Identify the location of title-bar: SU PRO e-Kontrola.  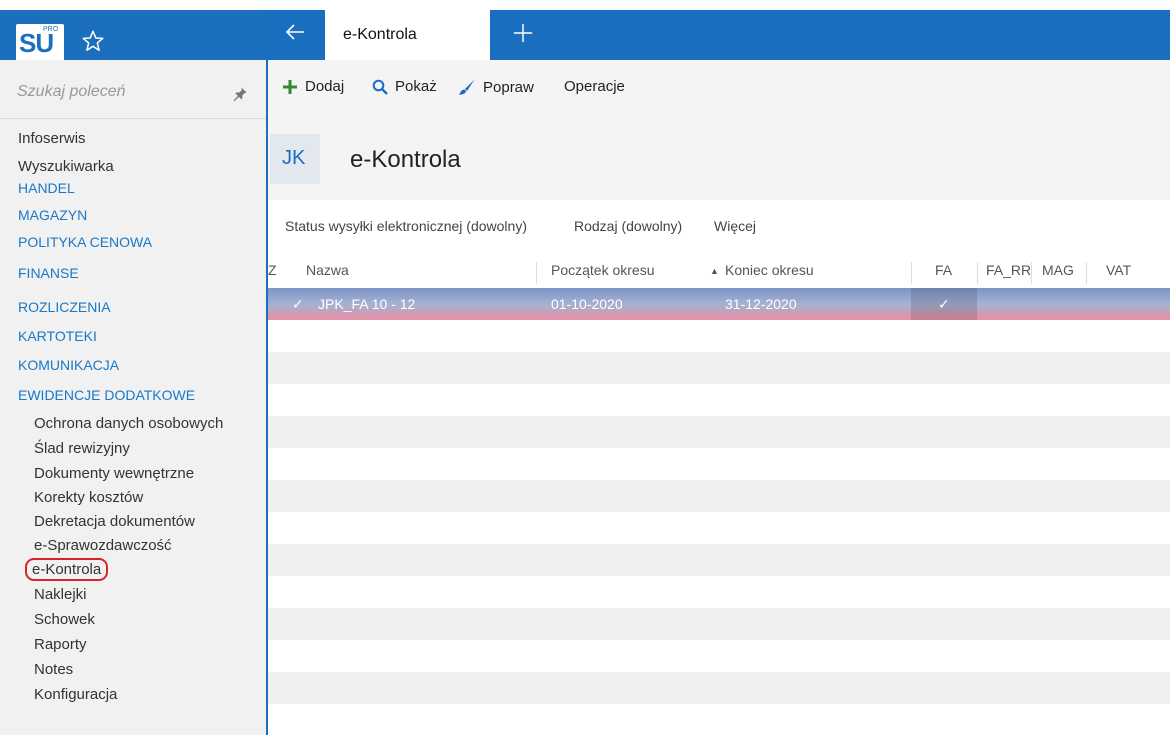
(585, 31).